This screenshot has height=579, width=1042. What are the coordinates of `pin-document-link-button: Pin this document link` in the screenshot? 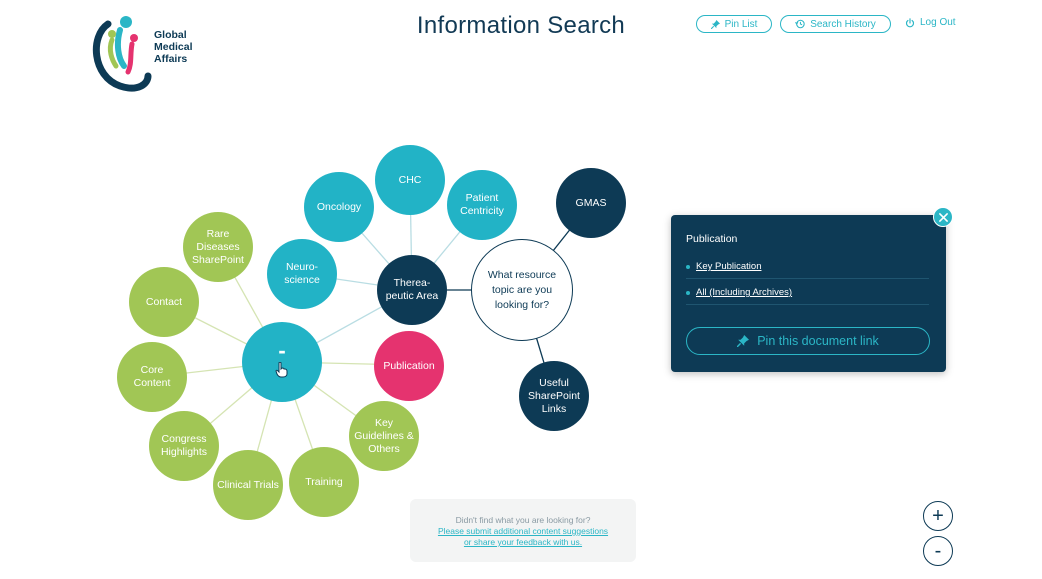 It's located at (808, 341).